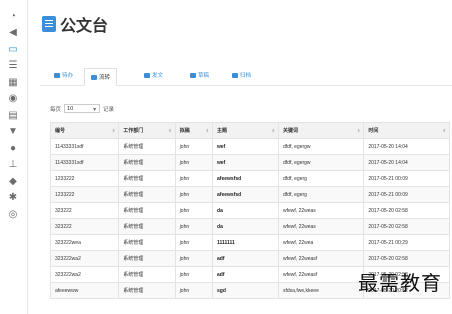 Image resolution: width=452 pixels, height=314 pixels. What do you see at coordinates (13, 181) in the screenshot?
I see `chat-icon: ◆` at bounding box center [13, 181].